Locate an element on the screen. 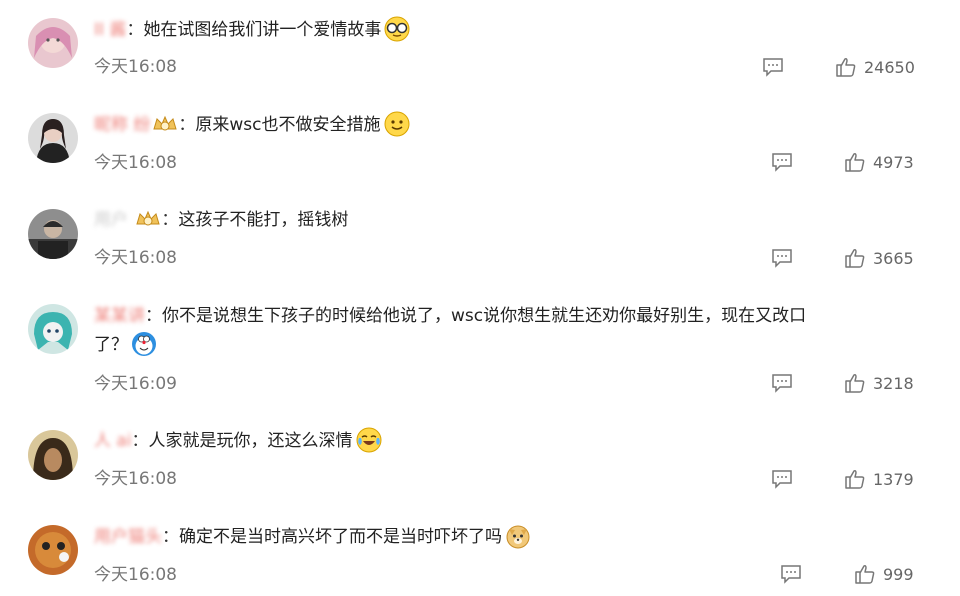 Image resolution: width=960 pixels, height=596 pixels. tears-of-joy-emoji-icon is located at coordinates (369, 440).